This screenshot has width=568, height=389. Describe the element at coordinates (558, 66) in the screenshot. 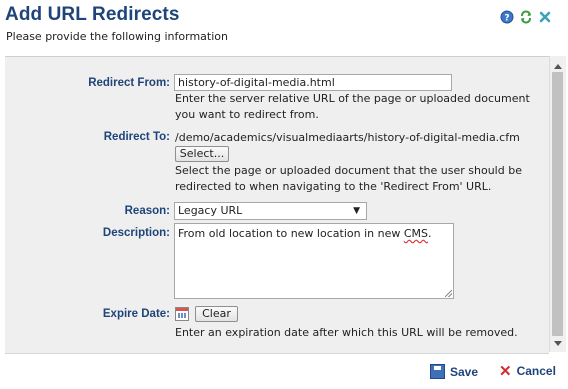

I see `scroll-up-arrow-icon` at that location.